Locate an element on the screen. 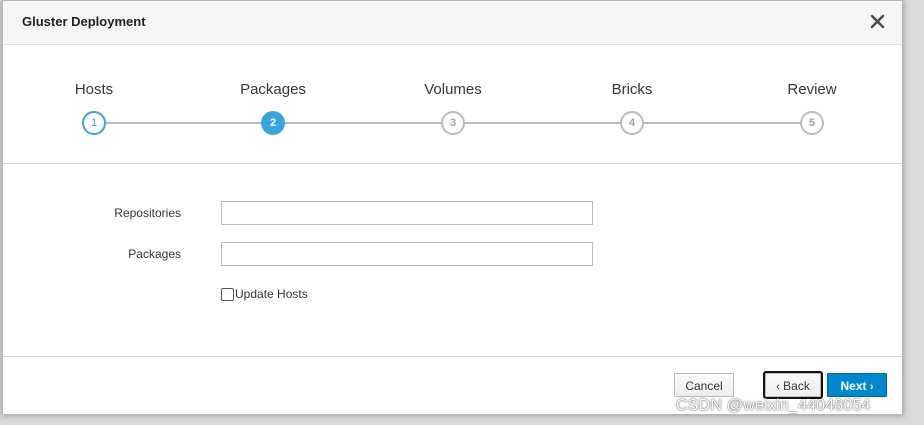 Image resolution: width=924 pixels, height=425 pixels. packages-input is located at coordinates (407, 254).